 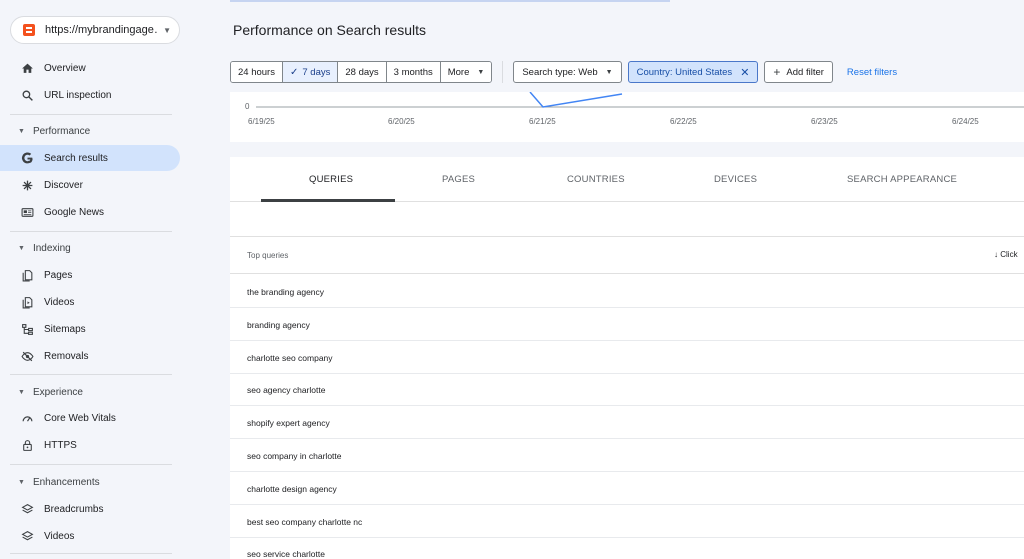 What do you see at coordinates (27, 185) in the screenshot?
I see `asterisk-icon` at bounding box center [27, 185].